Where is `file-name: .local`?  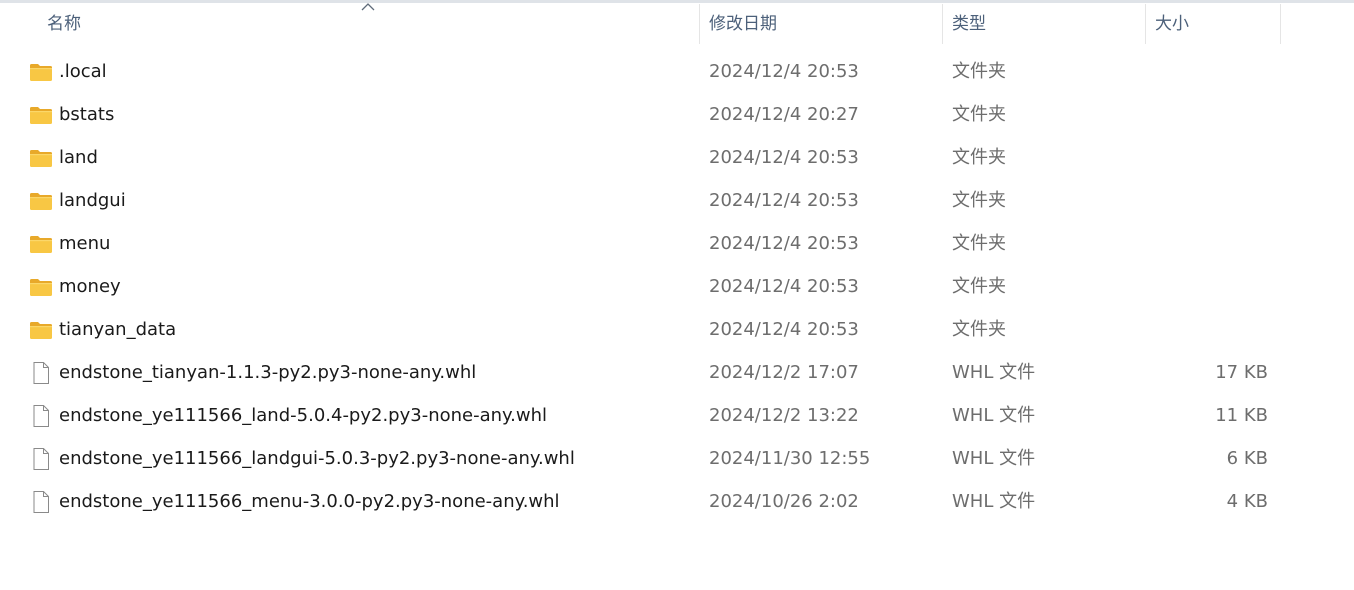 file-name: .local is located at coordinates (83, 71).